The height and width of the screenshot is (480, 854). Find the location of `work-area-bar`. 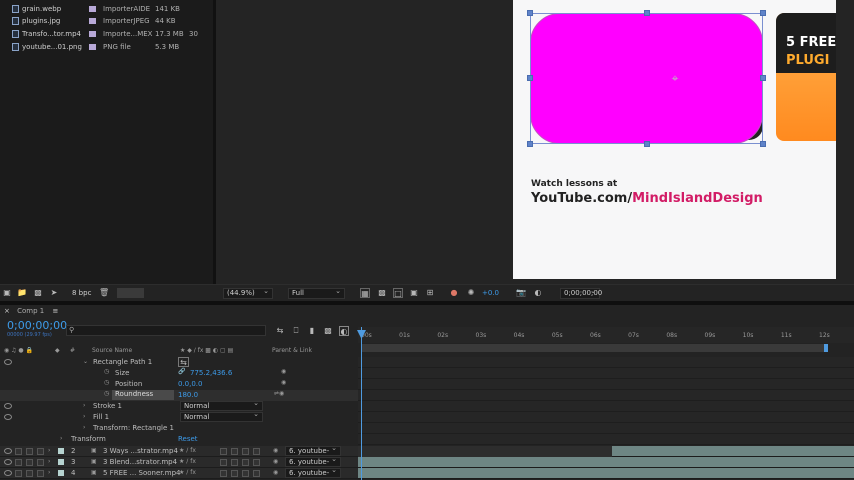

work-area-bar is located at coordinates (594, 348).